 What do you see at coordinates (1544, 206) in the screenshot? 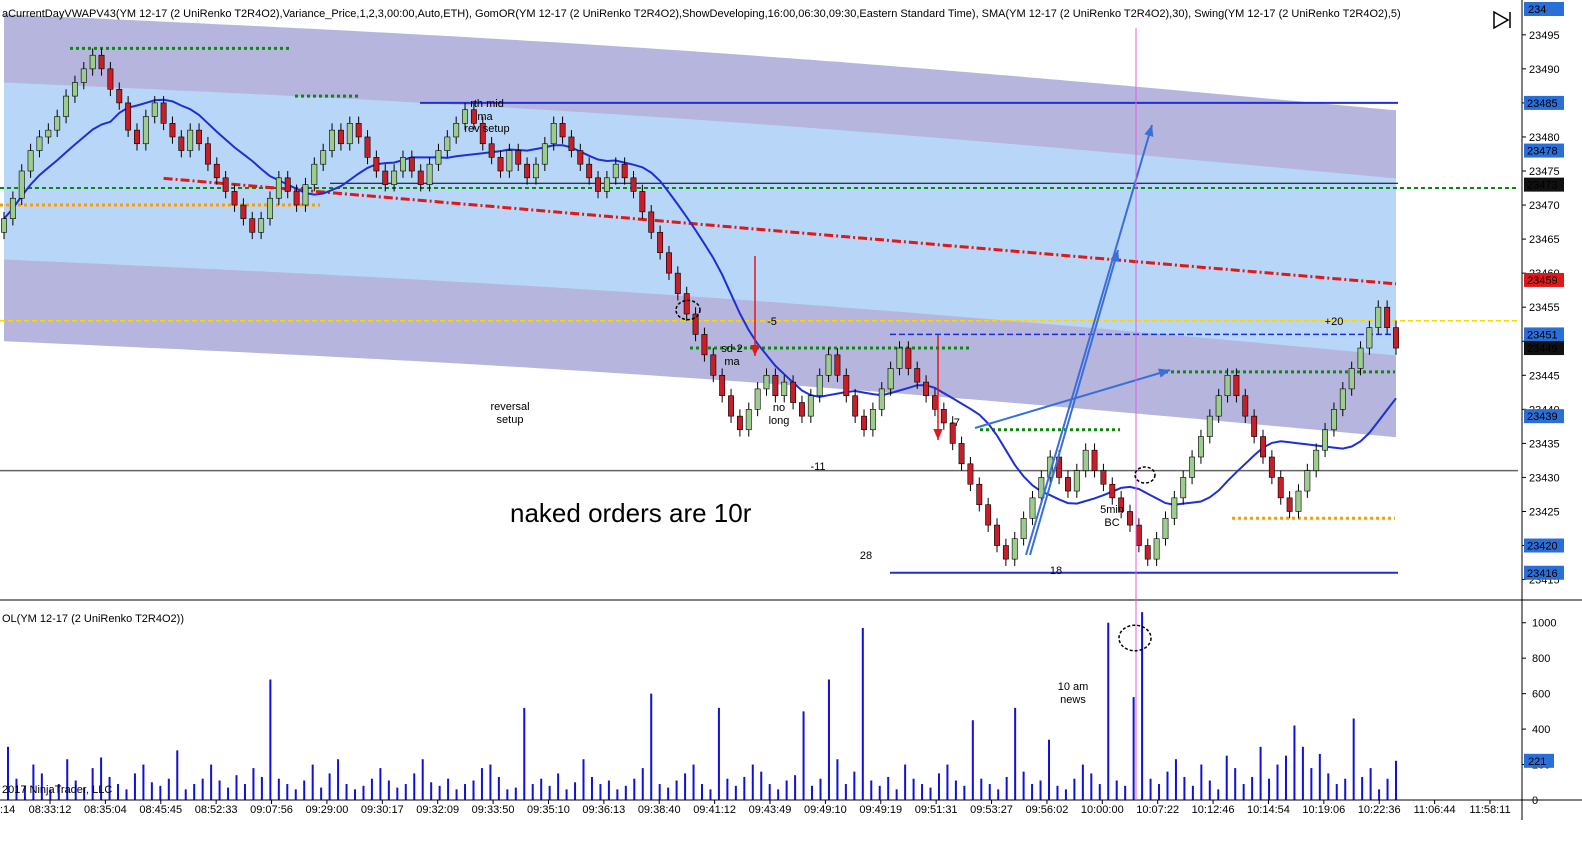
I see `price-tick-label: 23470` at bounding box center [1544, 206].